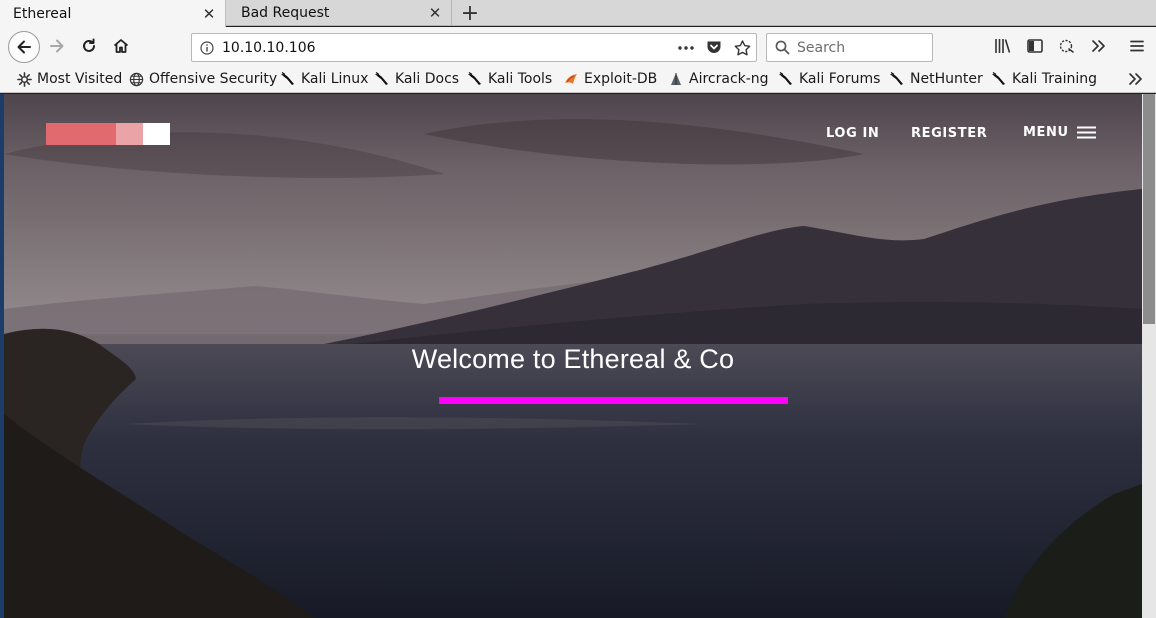 The width and height of the screenshot is (1156, 618). Describe the element at coordinates (335, 79) in the screenshot. I see `bookmark-label: Kali Linux` at that location.